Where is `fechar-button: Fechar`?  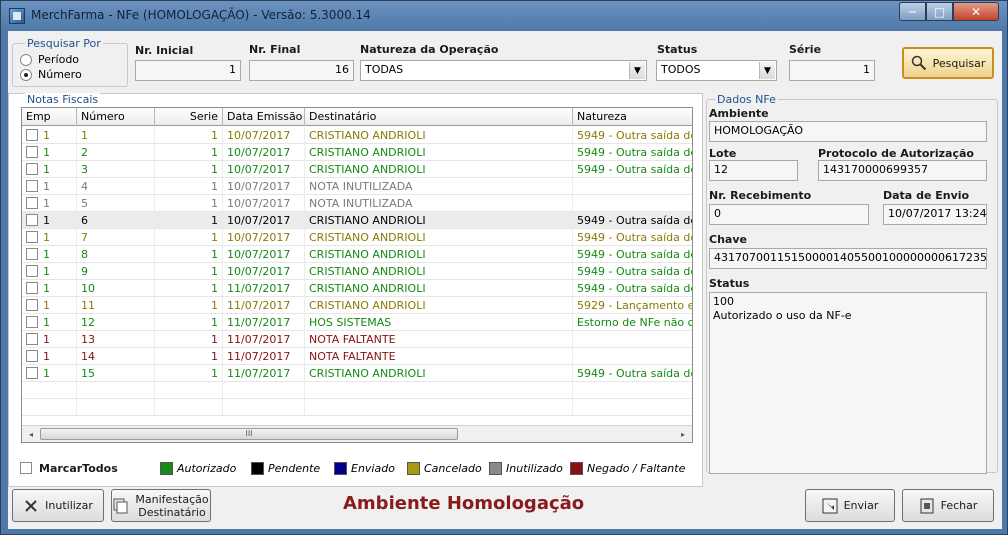
fechar-button: Fechar is located at coordinates (948, 505).